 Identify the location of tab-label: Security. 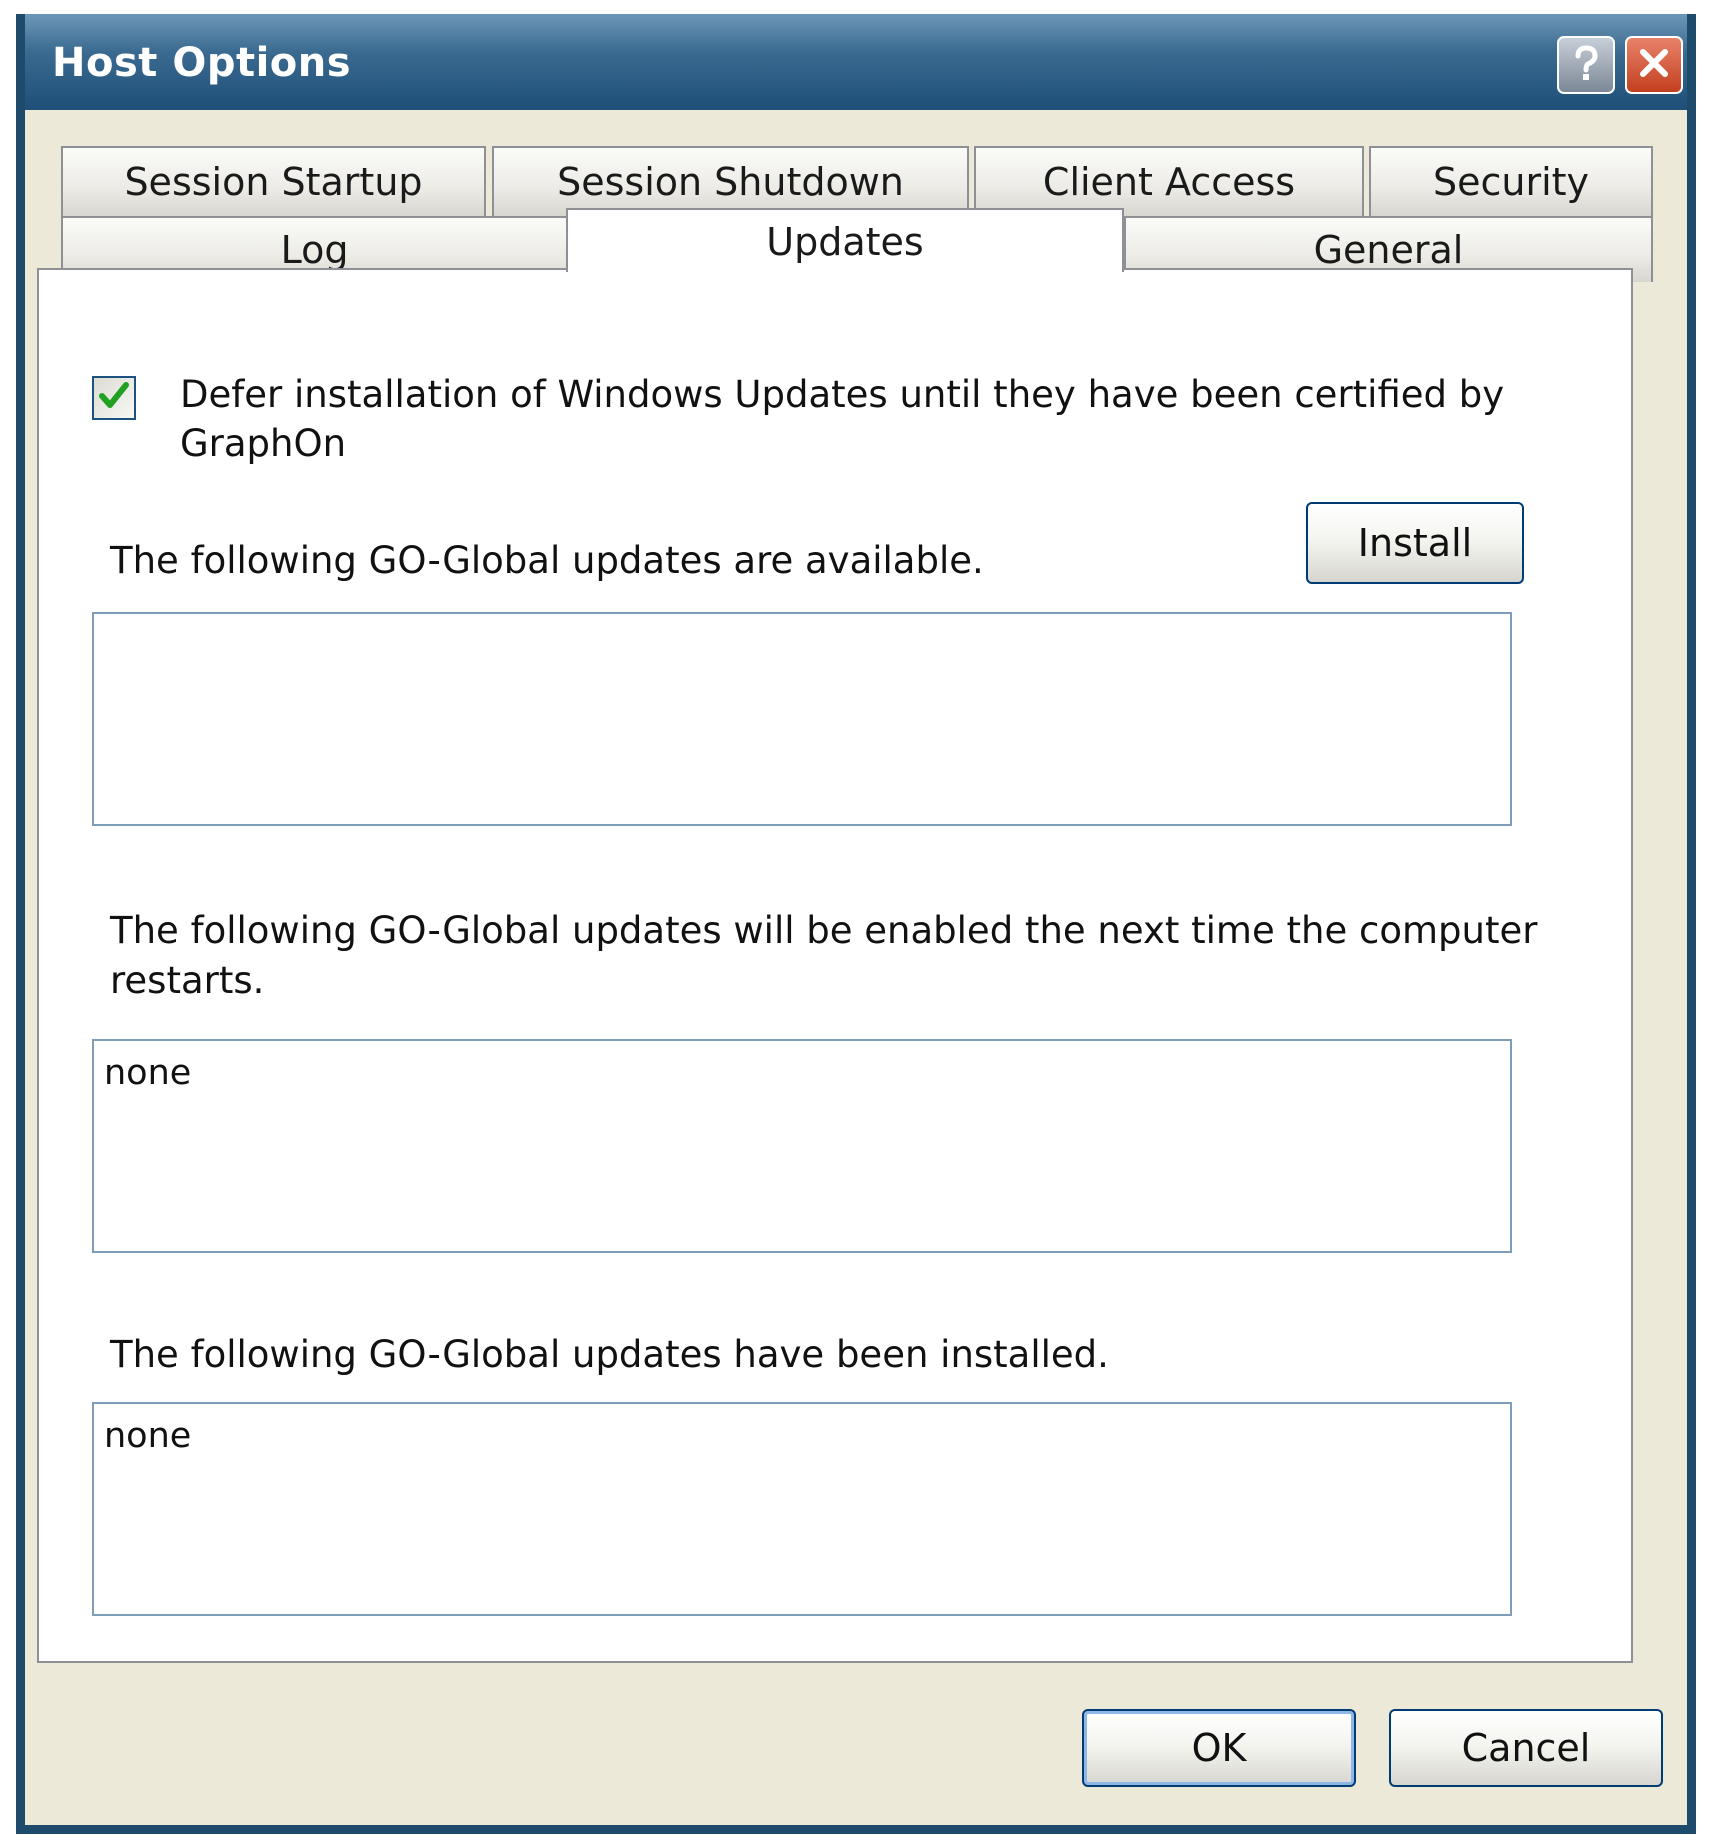
(1511, 182).